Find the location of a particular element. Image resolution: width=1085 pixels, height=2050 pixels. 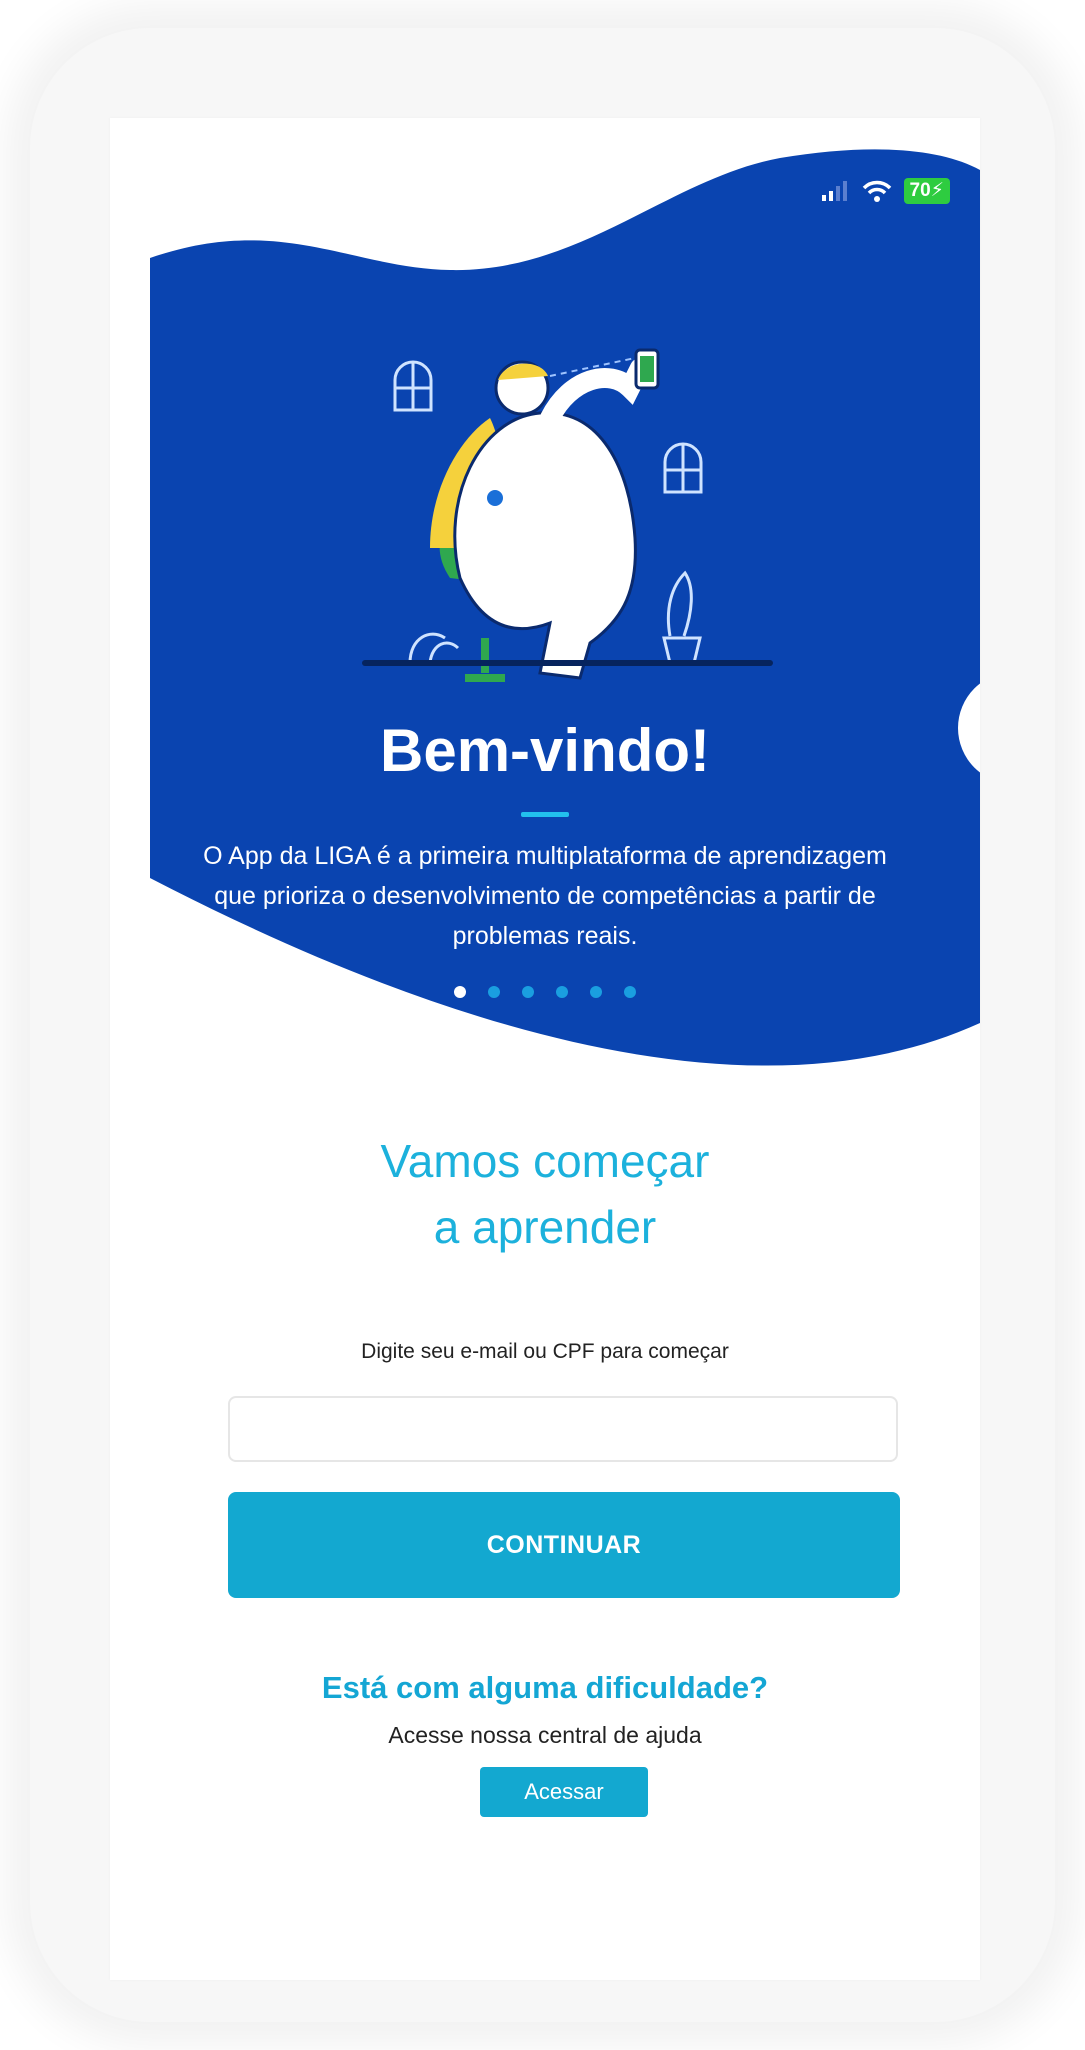

help-title: Está com alguma dificuldade? is located at coordinates (545, 1687).